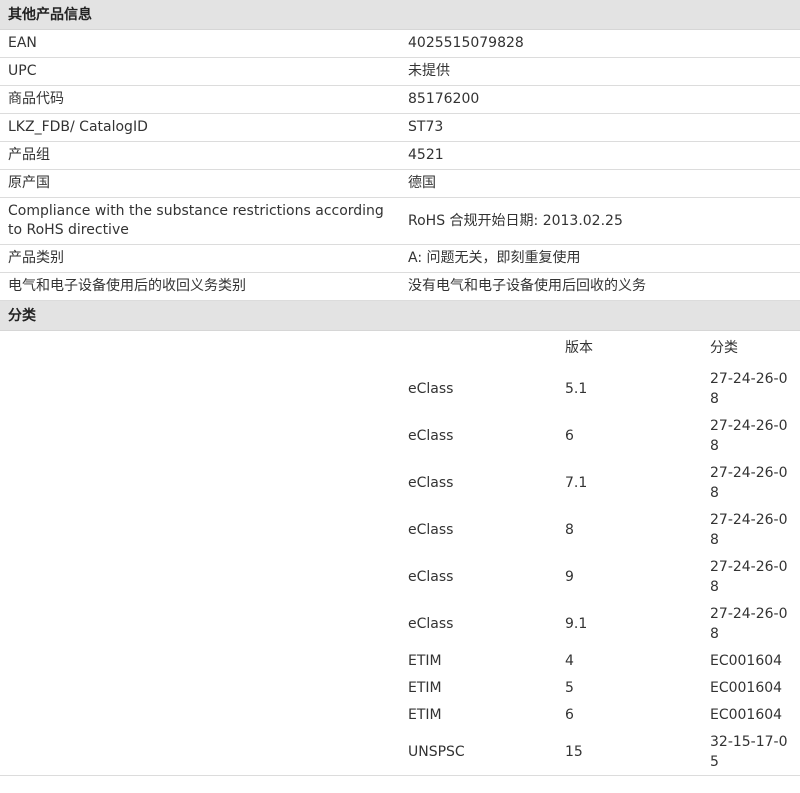 The width and height of the screenshot is (800, 793). I want to click on version-cell: 9, so click(569, 576).